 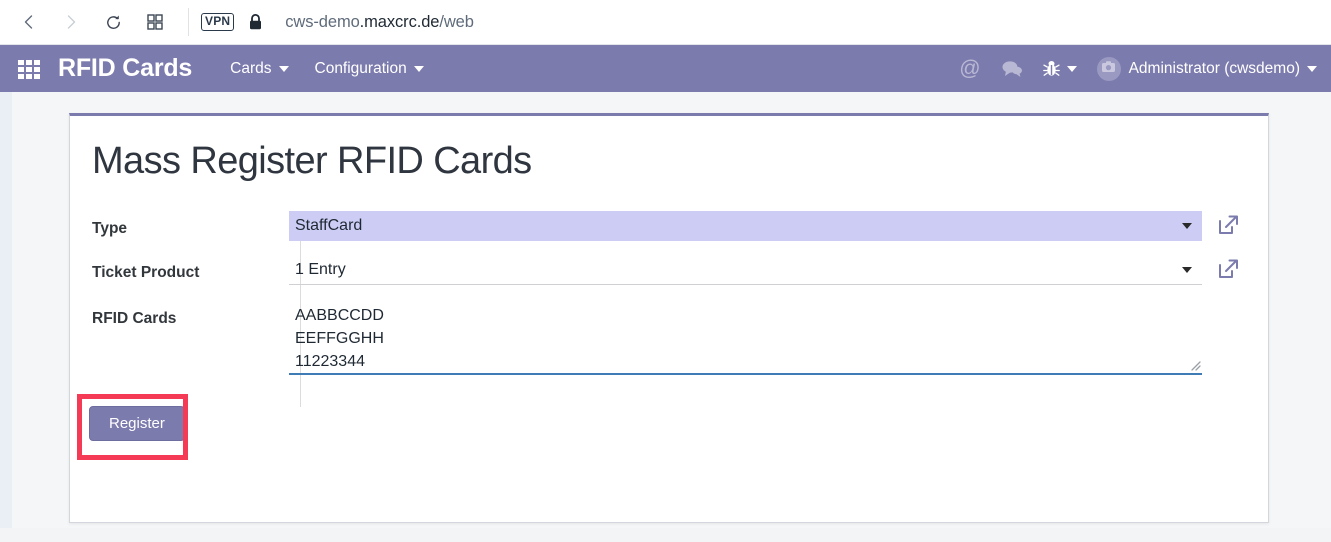 What do you see at coordinates (360, 68) in the screenshot?
I see `menu-configuration-label: Configuration` at bounding box center [360, 68].